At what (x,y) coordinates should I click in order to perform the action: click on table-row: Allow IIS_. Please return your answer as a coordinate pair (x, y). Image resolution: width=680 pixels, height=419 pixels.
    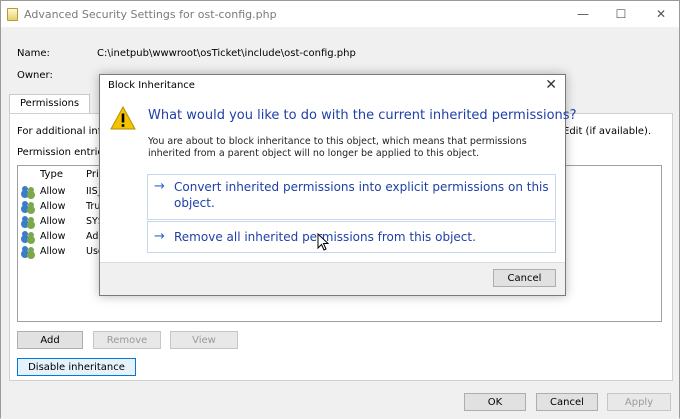
    Looking at the image, I should click on (60, 191).